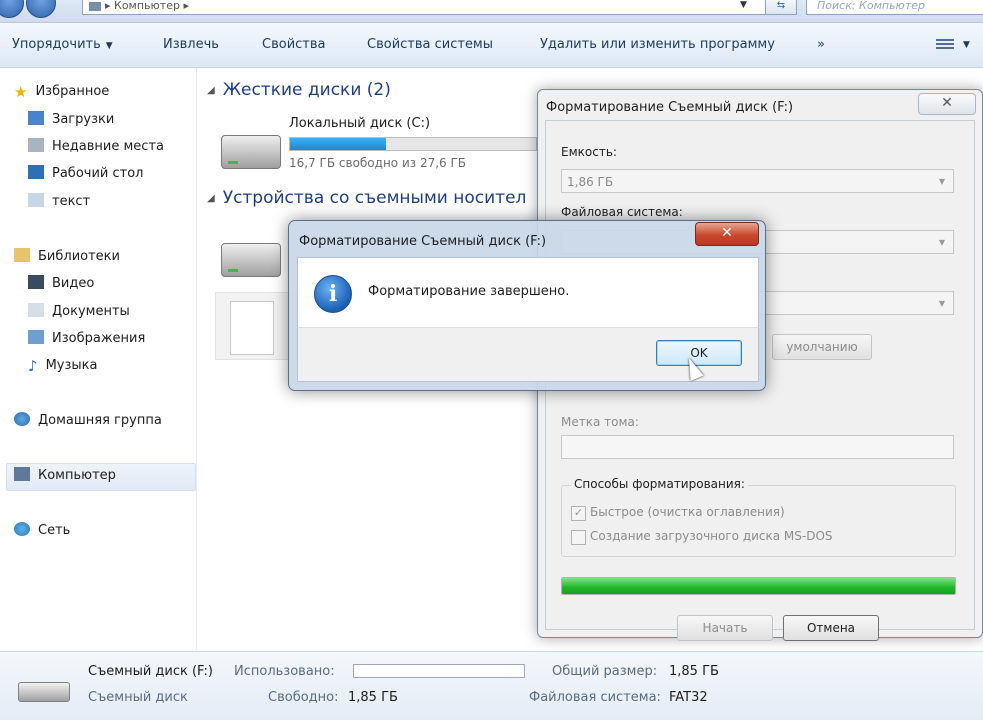  Describe the element at coordinates (781, 7) in the screenshot. I see `refresh-button: ⇆` at that location.